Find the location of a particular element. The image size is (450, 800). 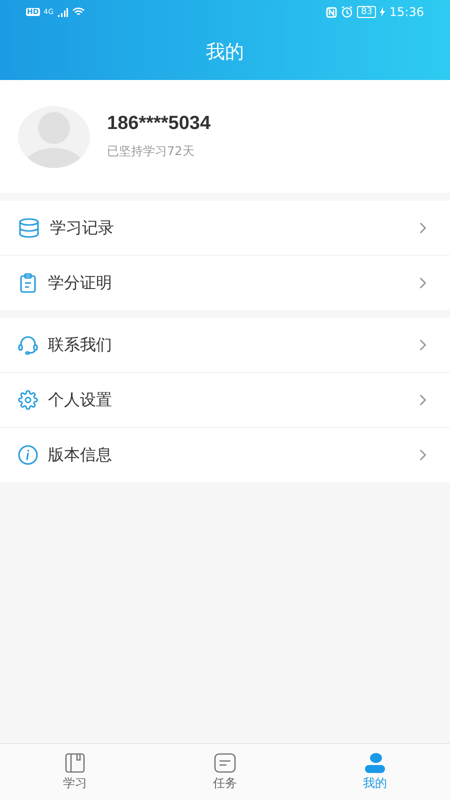

settings-icon is located at coordinates (28, 400).